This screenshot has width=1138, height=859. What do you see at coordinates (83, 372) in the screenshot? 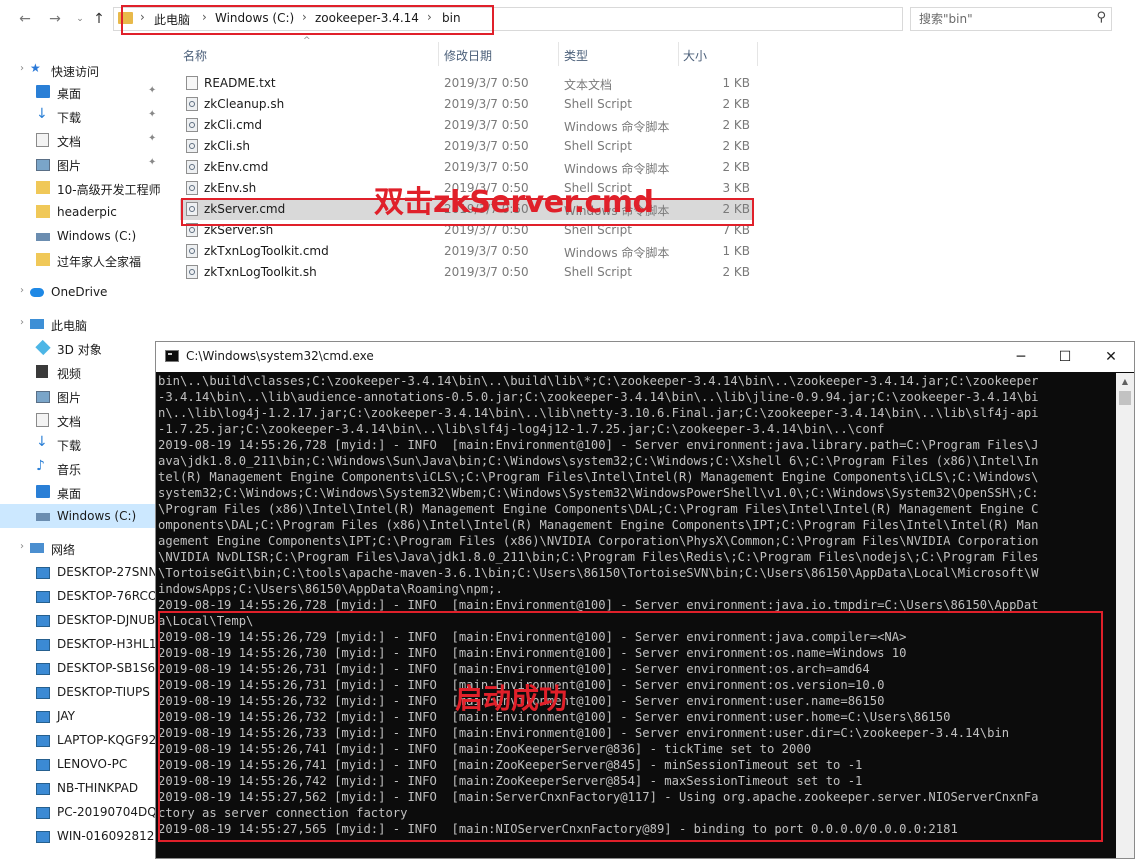
I see `sidebar-item: 视频` at bounding box center [83, 372].